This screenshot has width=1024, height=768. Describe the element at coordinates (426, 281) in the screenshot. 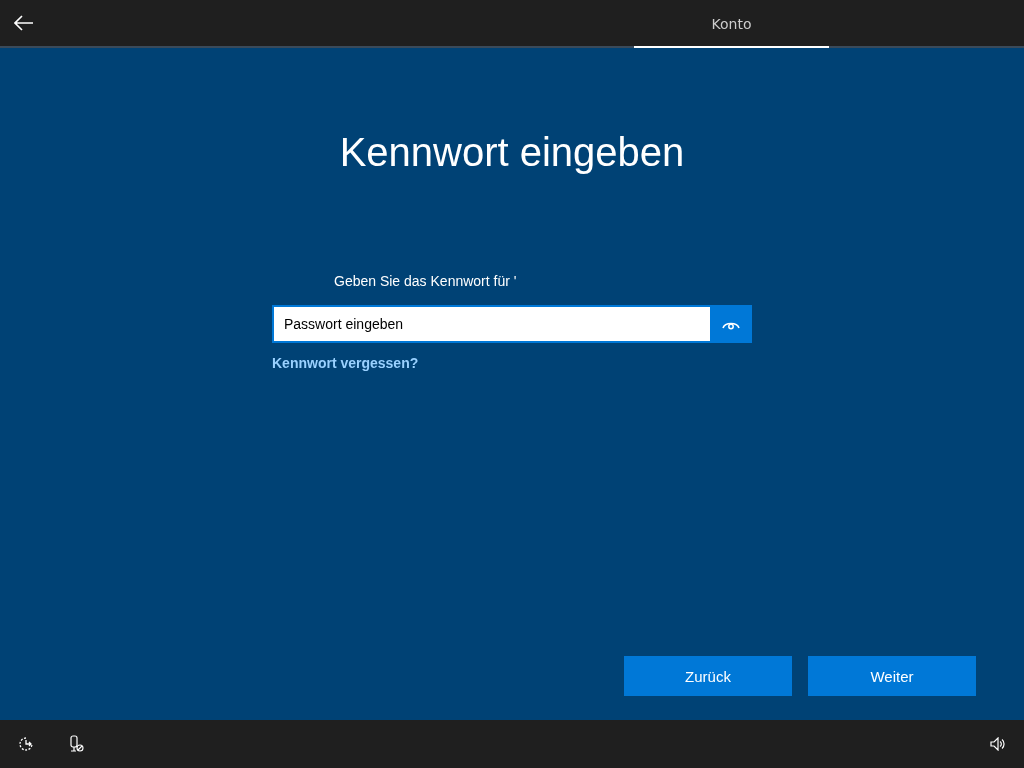

I see `prompt-text: Geben Sie das Kennwort für '` at that location.